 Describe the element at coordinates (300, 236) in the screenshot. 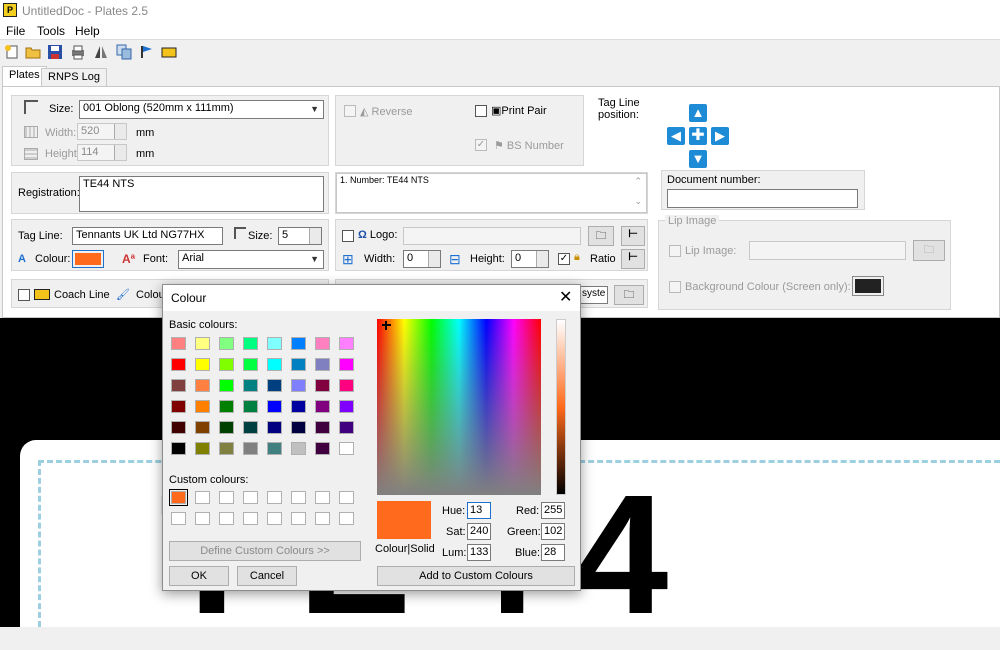

I see `tagline-size-input: 5` at that location.